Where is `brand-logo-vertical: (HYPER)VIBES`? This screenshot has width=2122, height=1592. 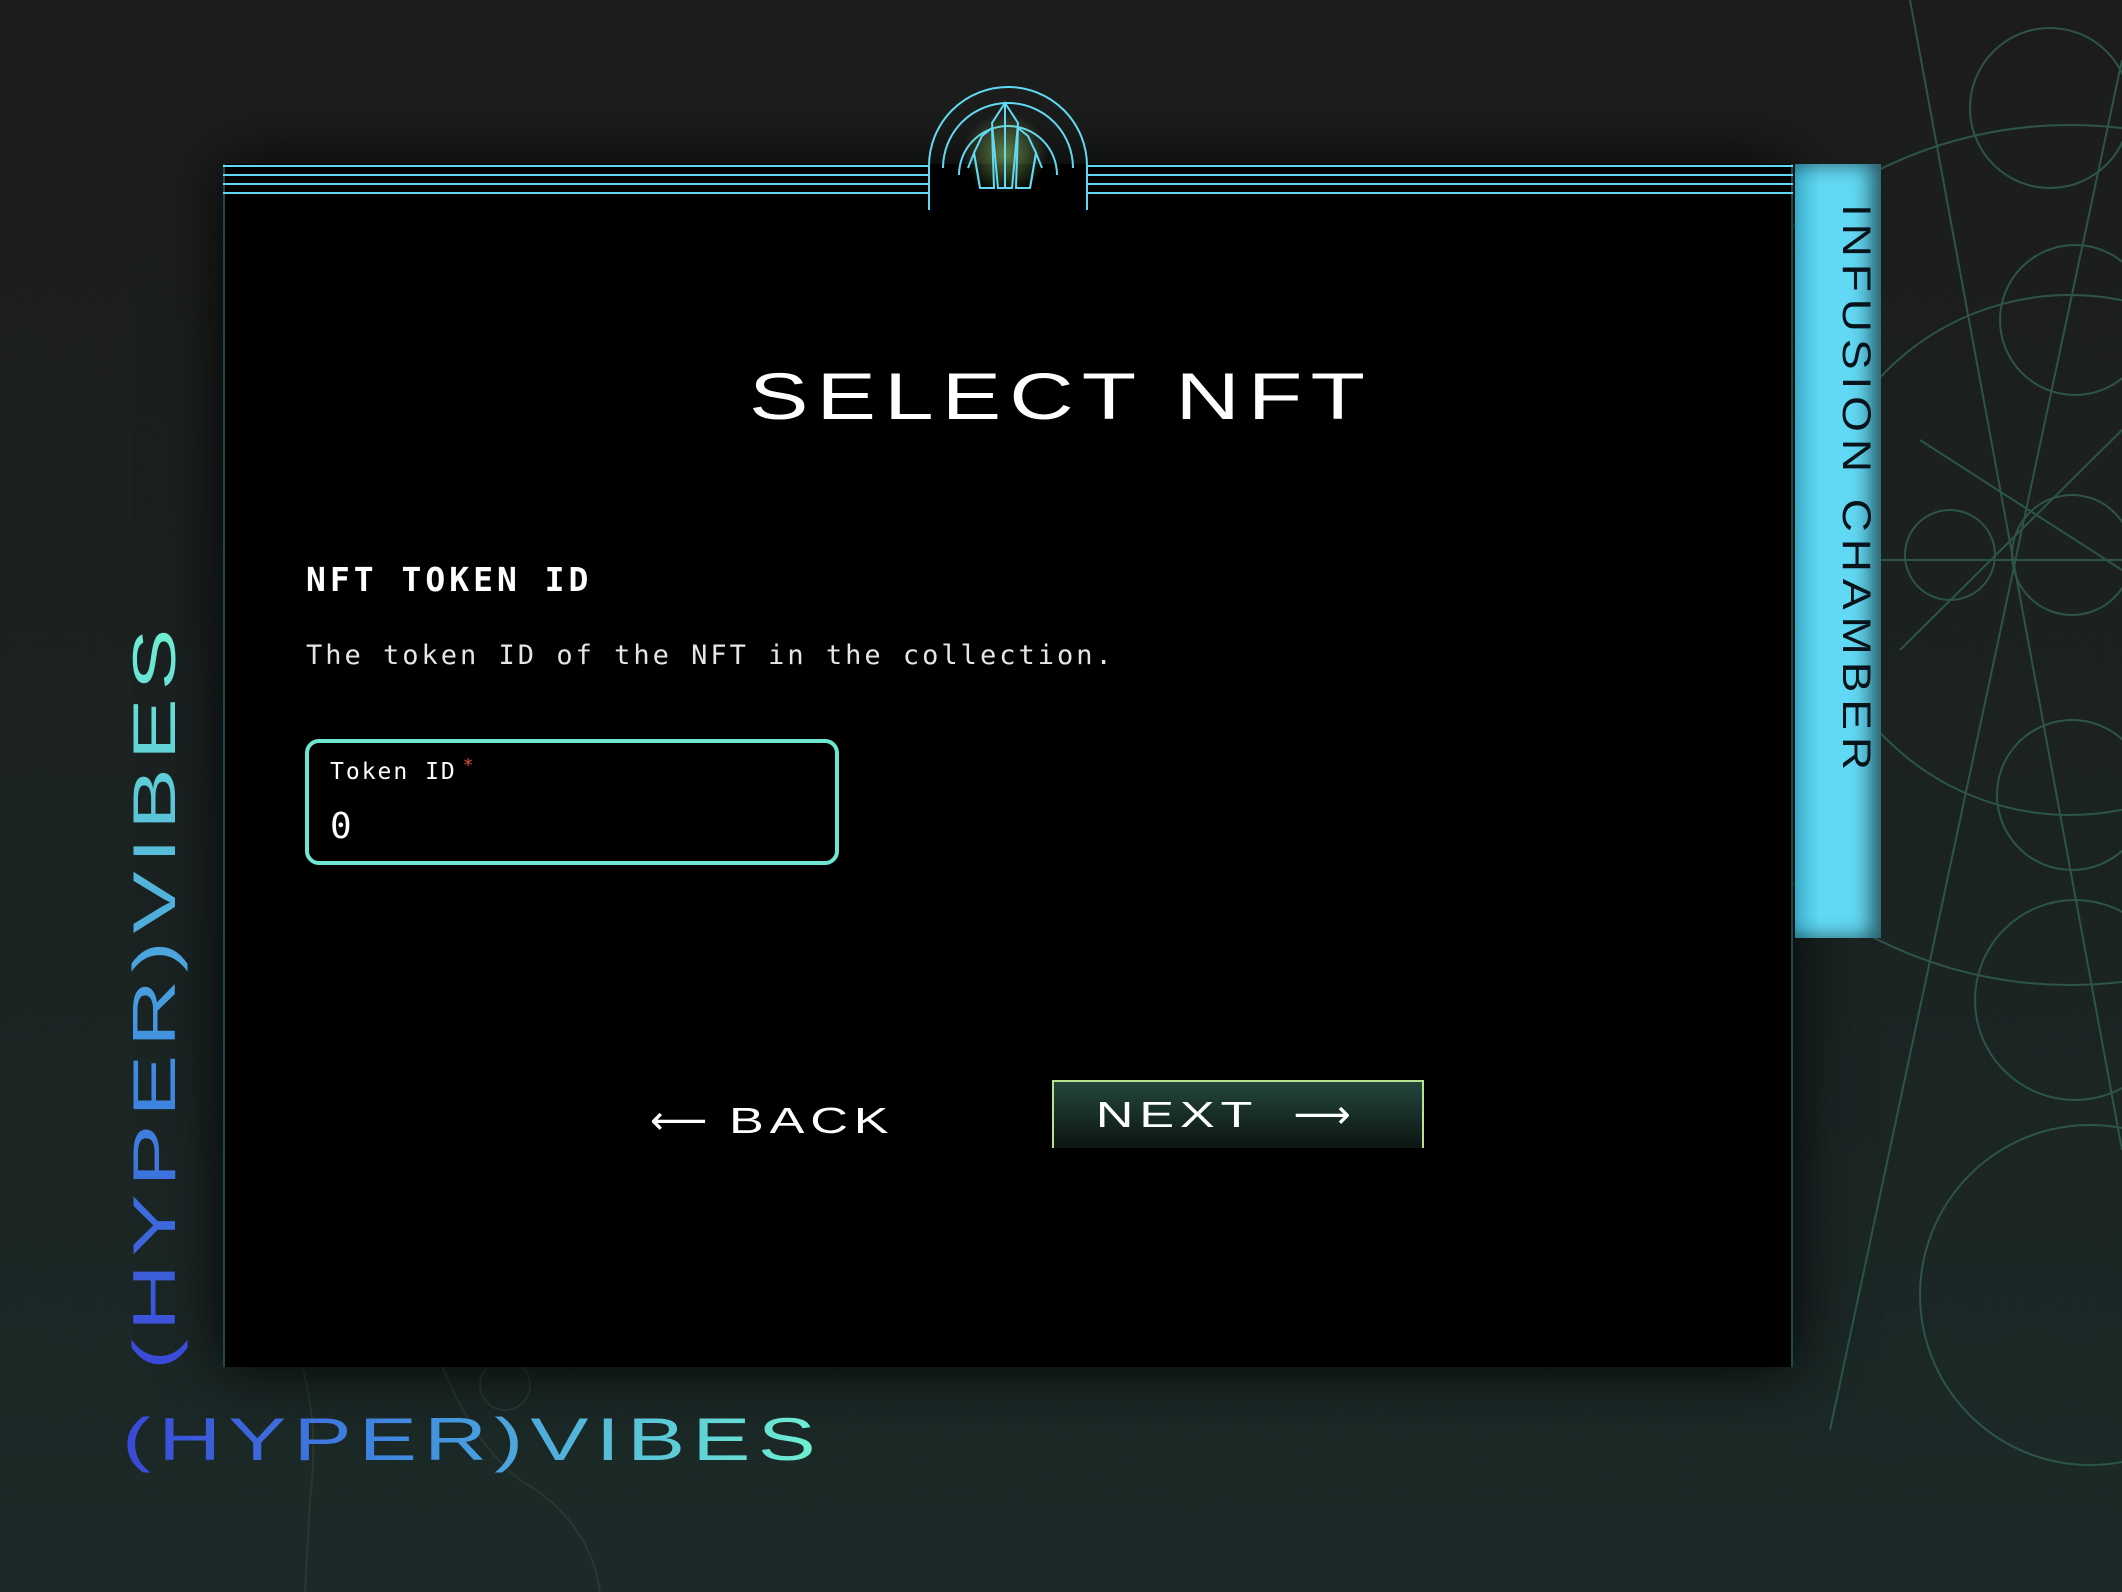 brand-logo-vertical: (HYPER)VIBES is located at coordinates (154, 995).